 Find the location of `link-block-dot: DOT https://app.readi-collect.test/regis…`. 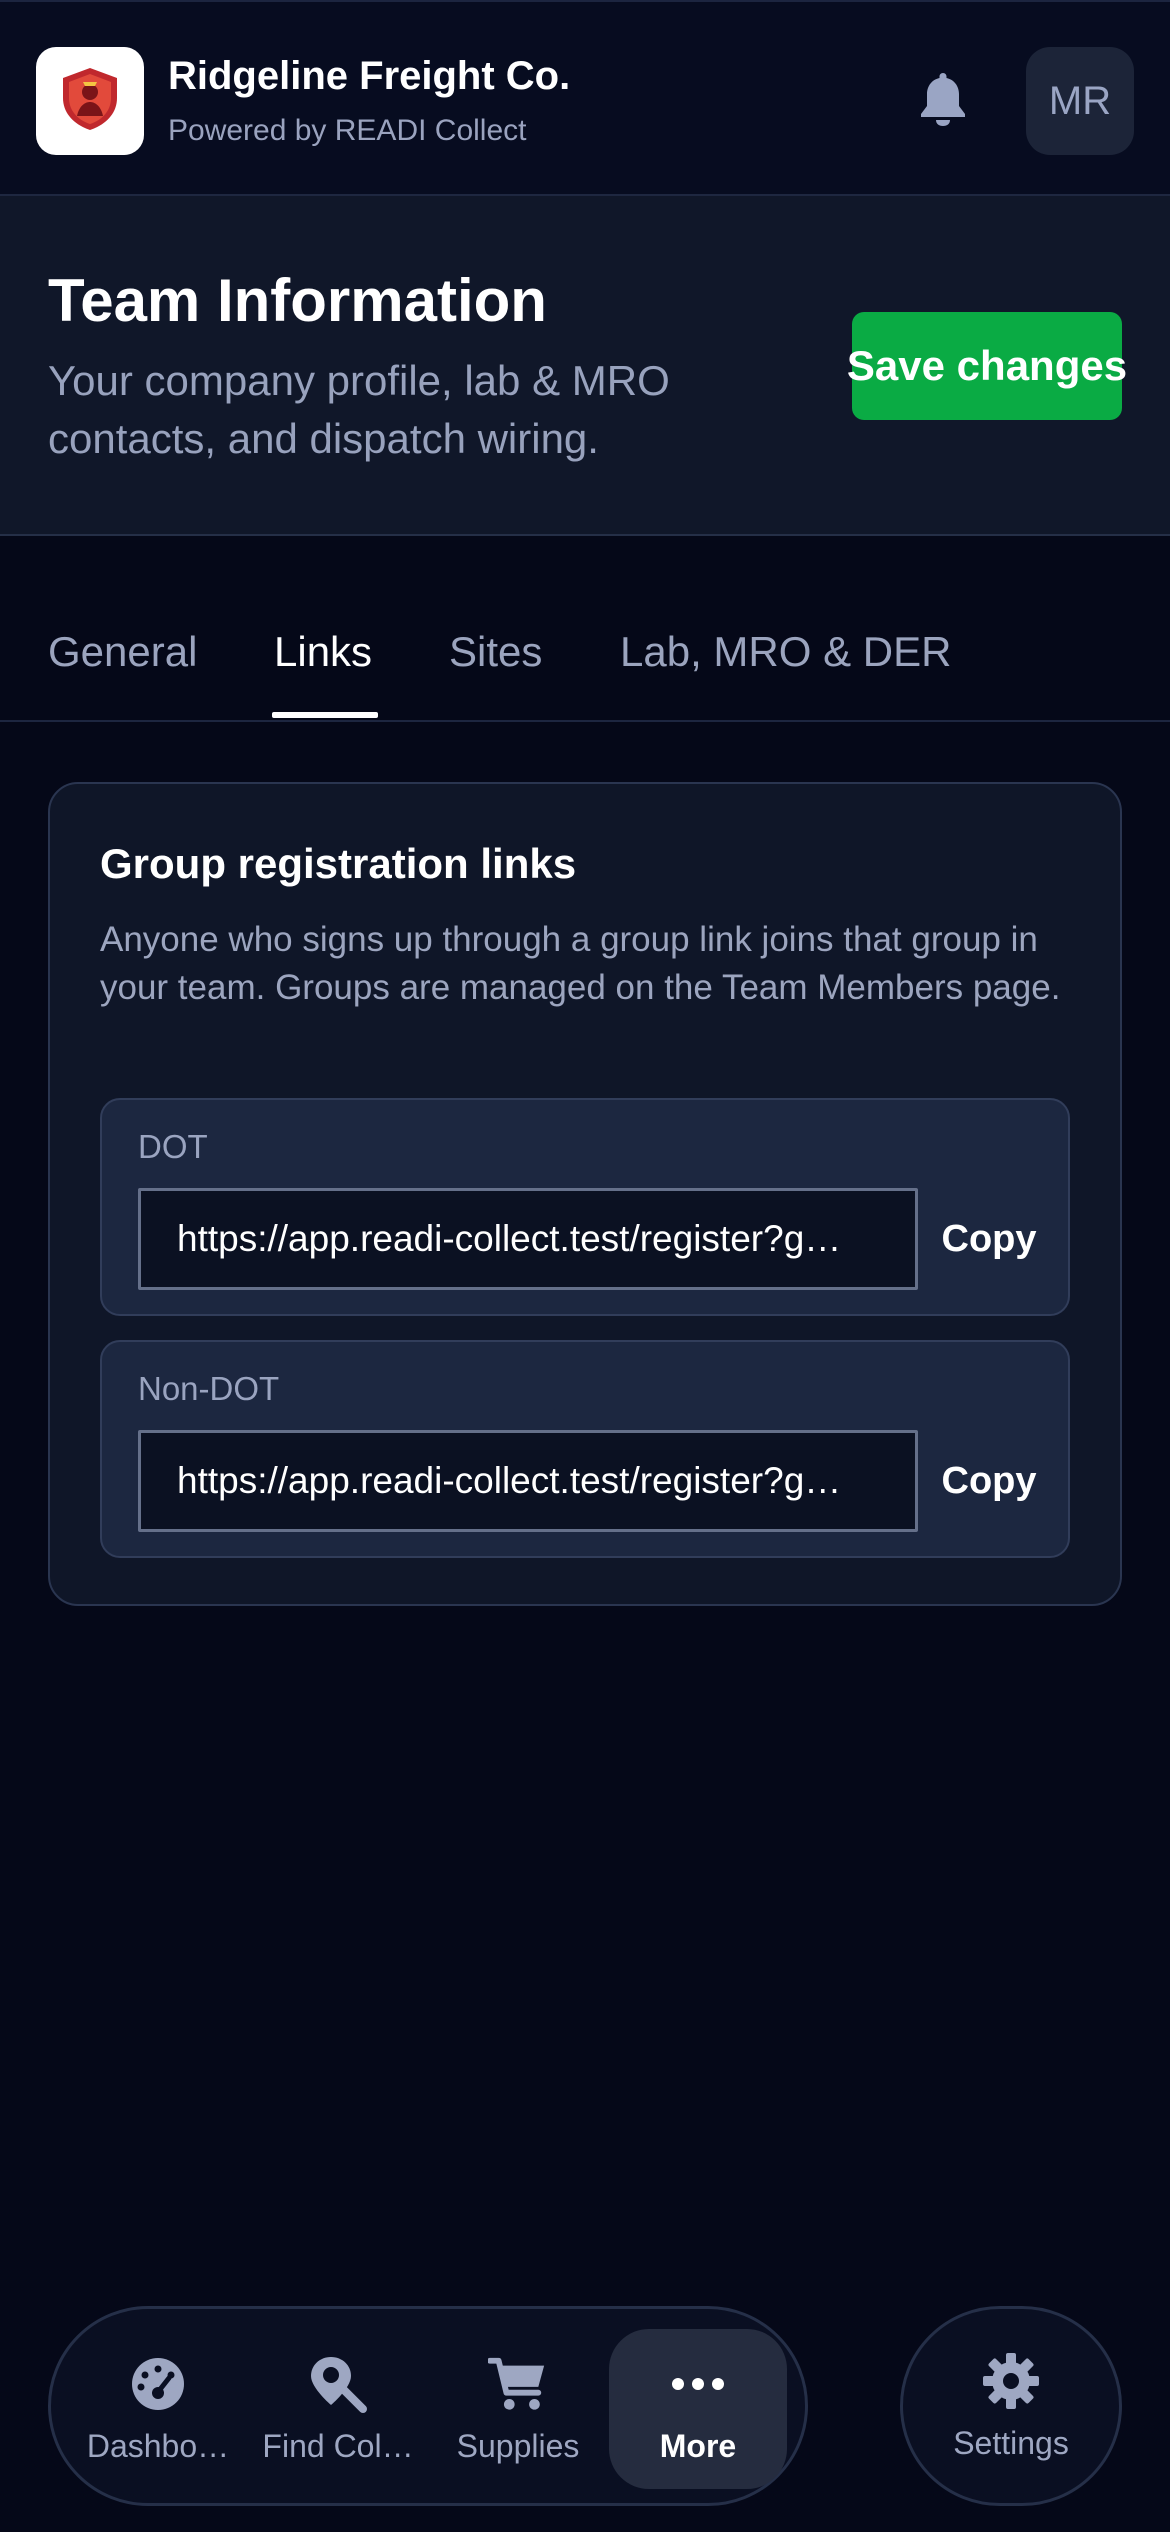

link-block-dot: DOT https://app.readi-collect.test/regis… is located at coordinates (585, 1207).